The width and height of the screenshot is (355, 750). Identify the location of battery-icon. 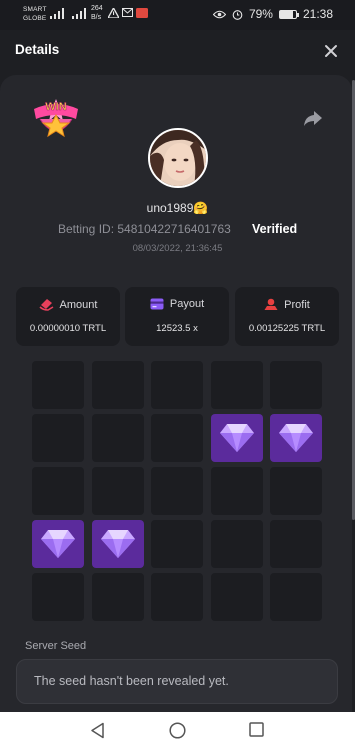
(288, 14).